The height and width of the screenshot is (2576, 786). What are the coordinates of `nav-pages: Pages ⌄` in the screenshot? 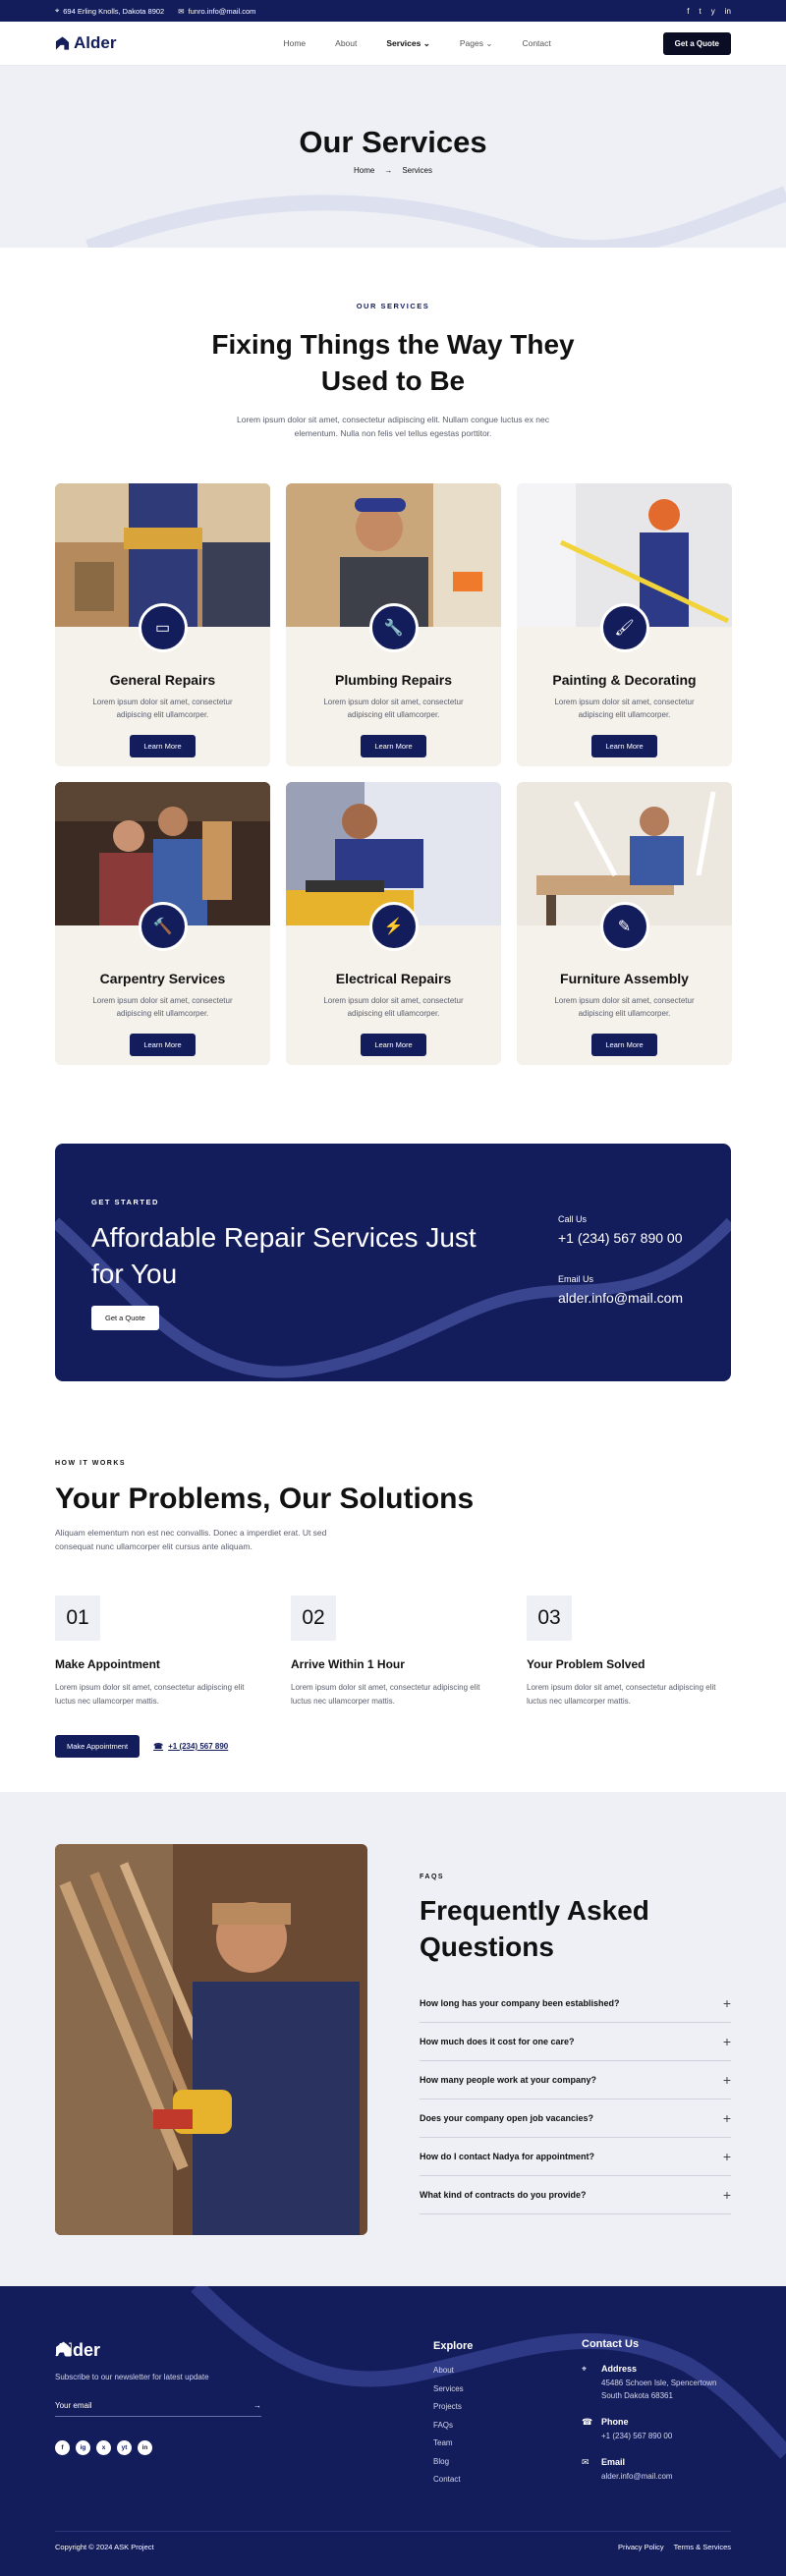 It's located at (477, 43).